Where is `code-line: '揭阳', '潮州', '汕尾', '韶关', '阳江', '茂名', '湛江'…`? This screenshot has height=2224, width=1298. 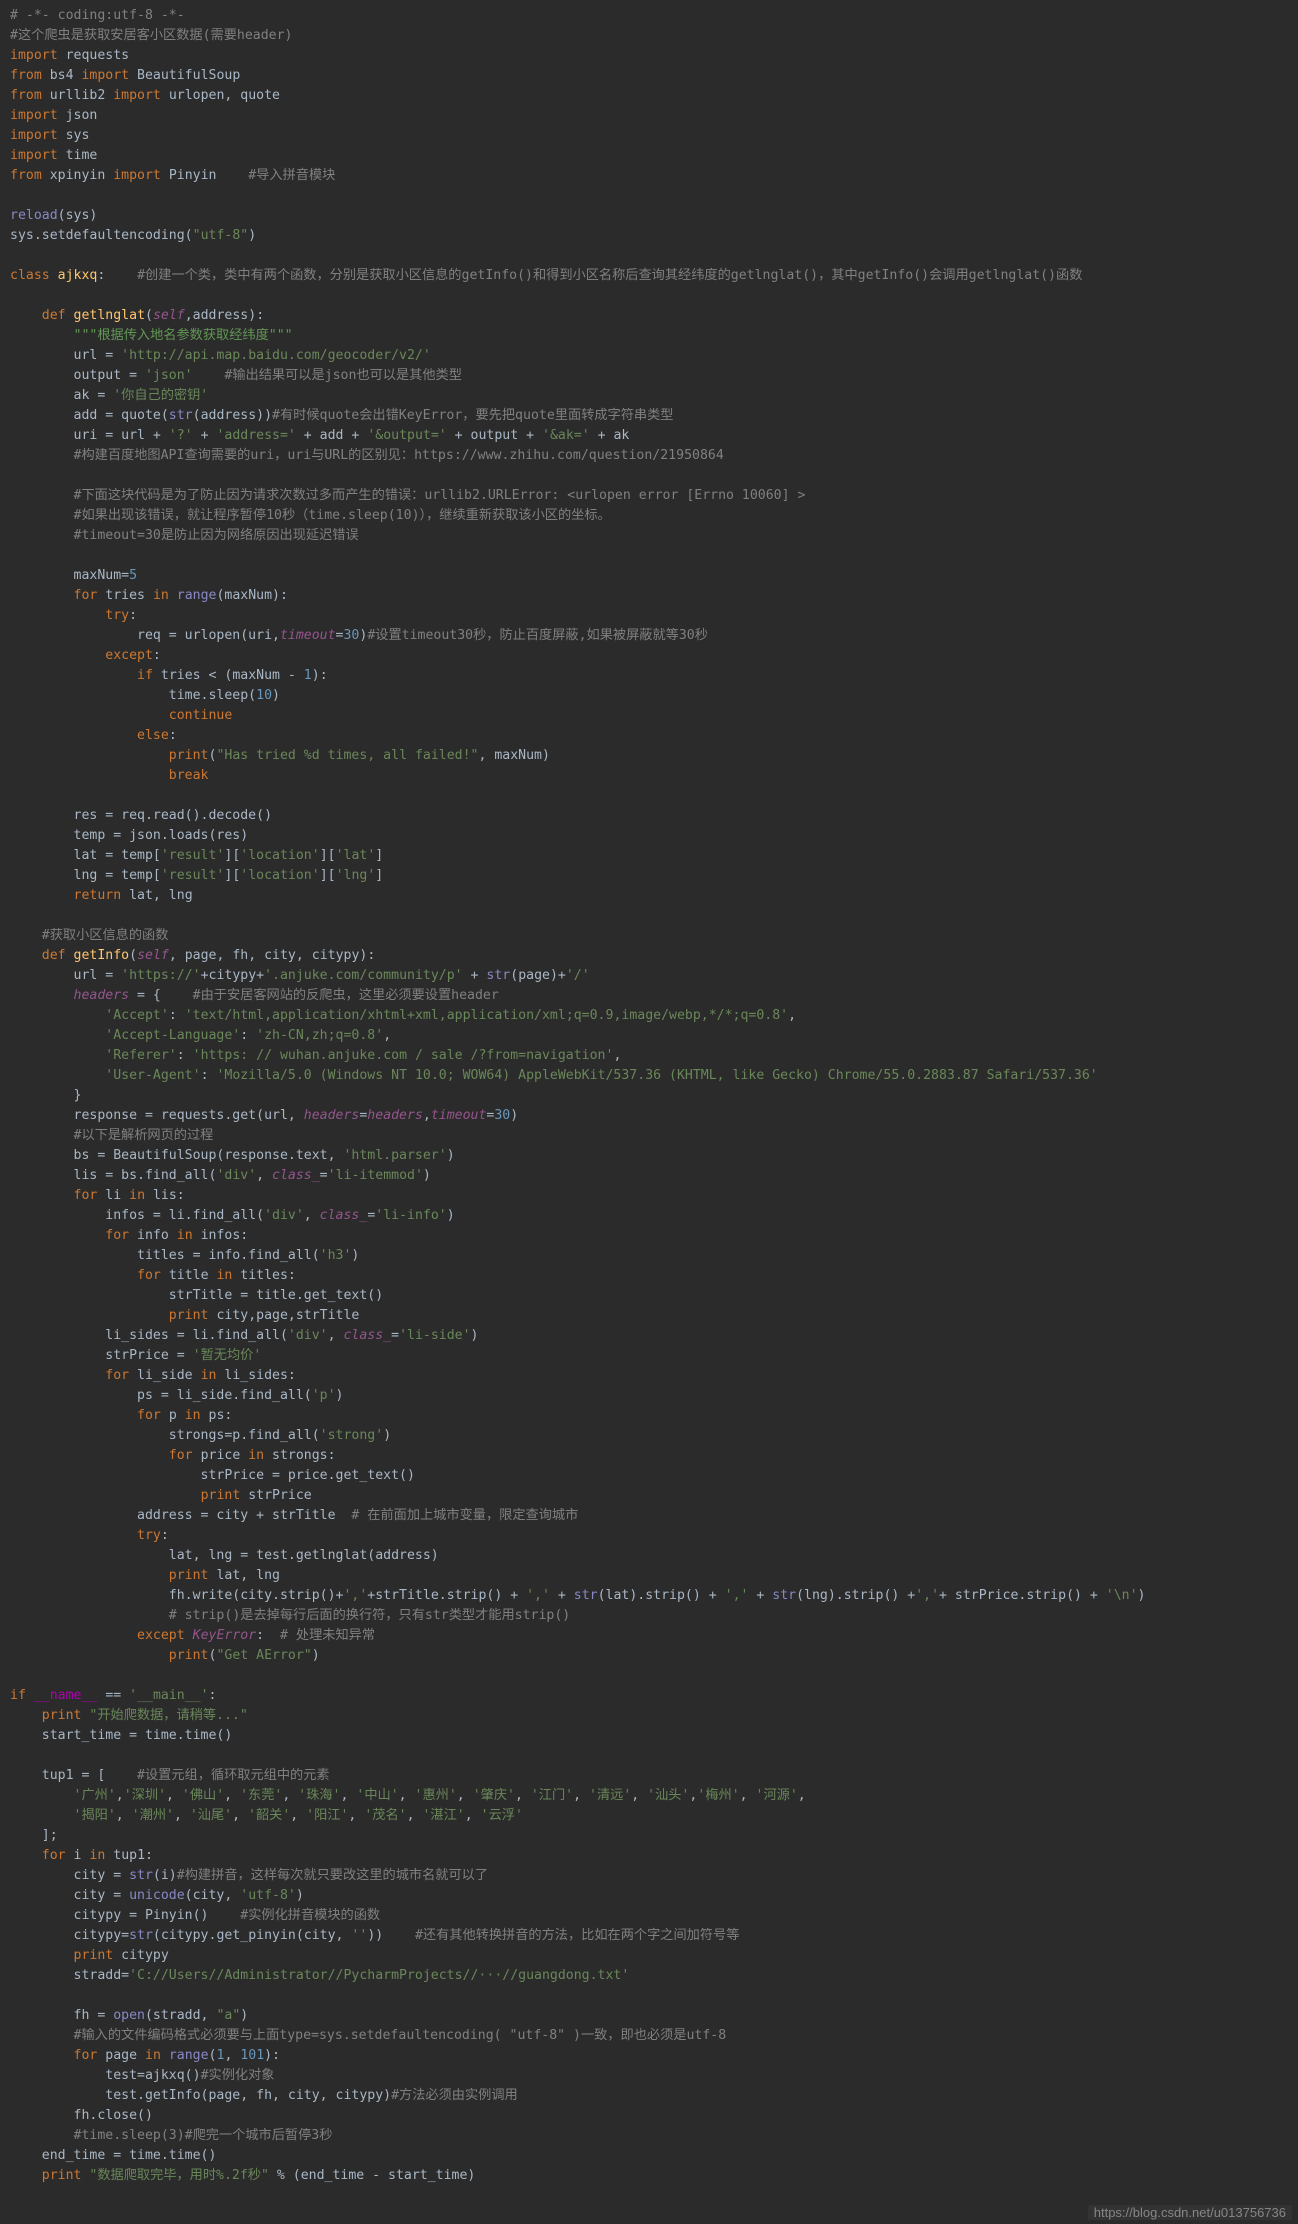 code-line: '揭阳', '潮州', '汕尾', '韶关', '阳江', '茂名', '湛江'… is located at coordinates (650, 1816).